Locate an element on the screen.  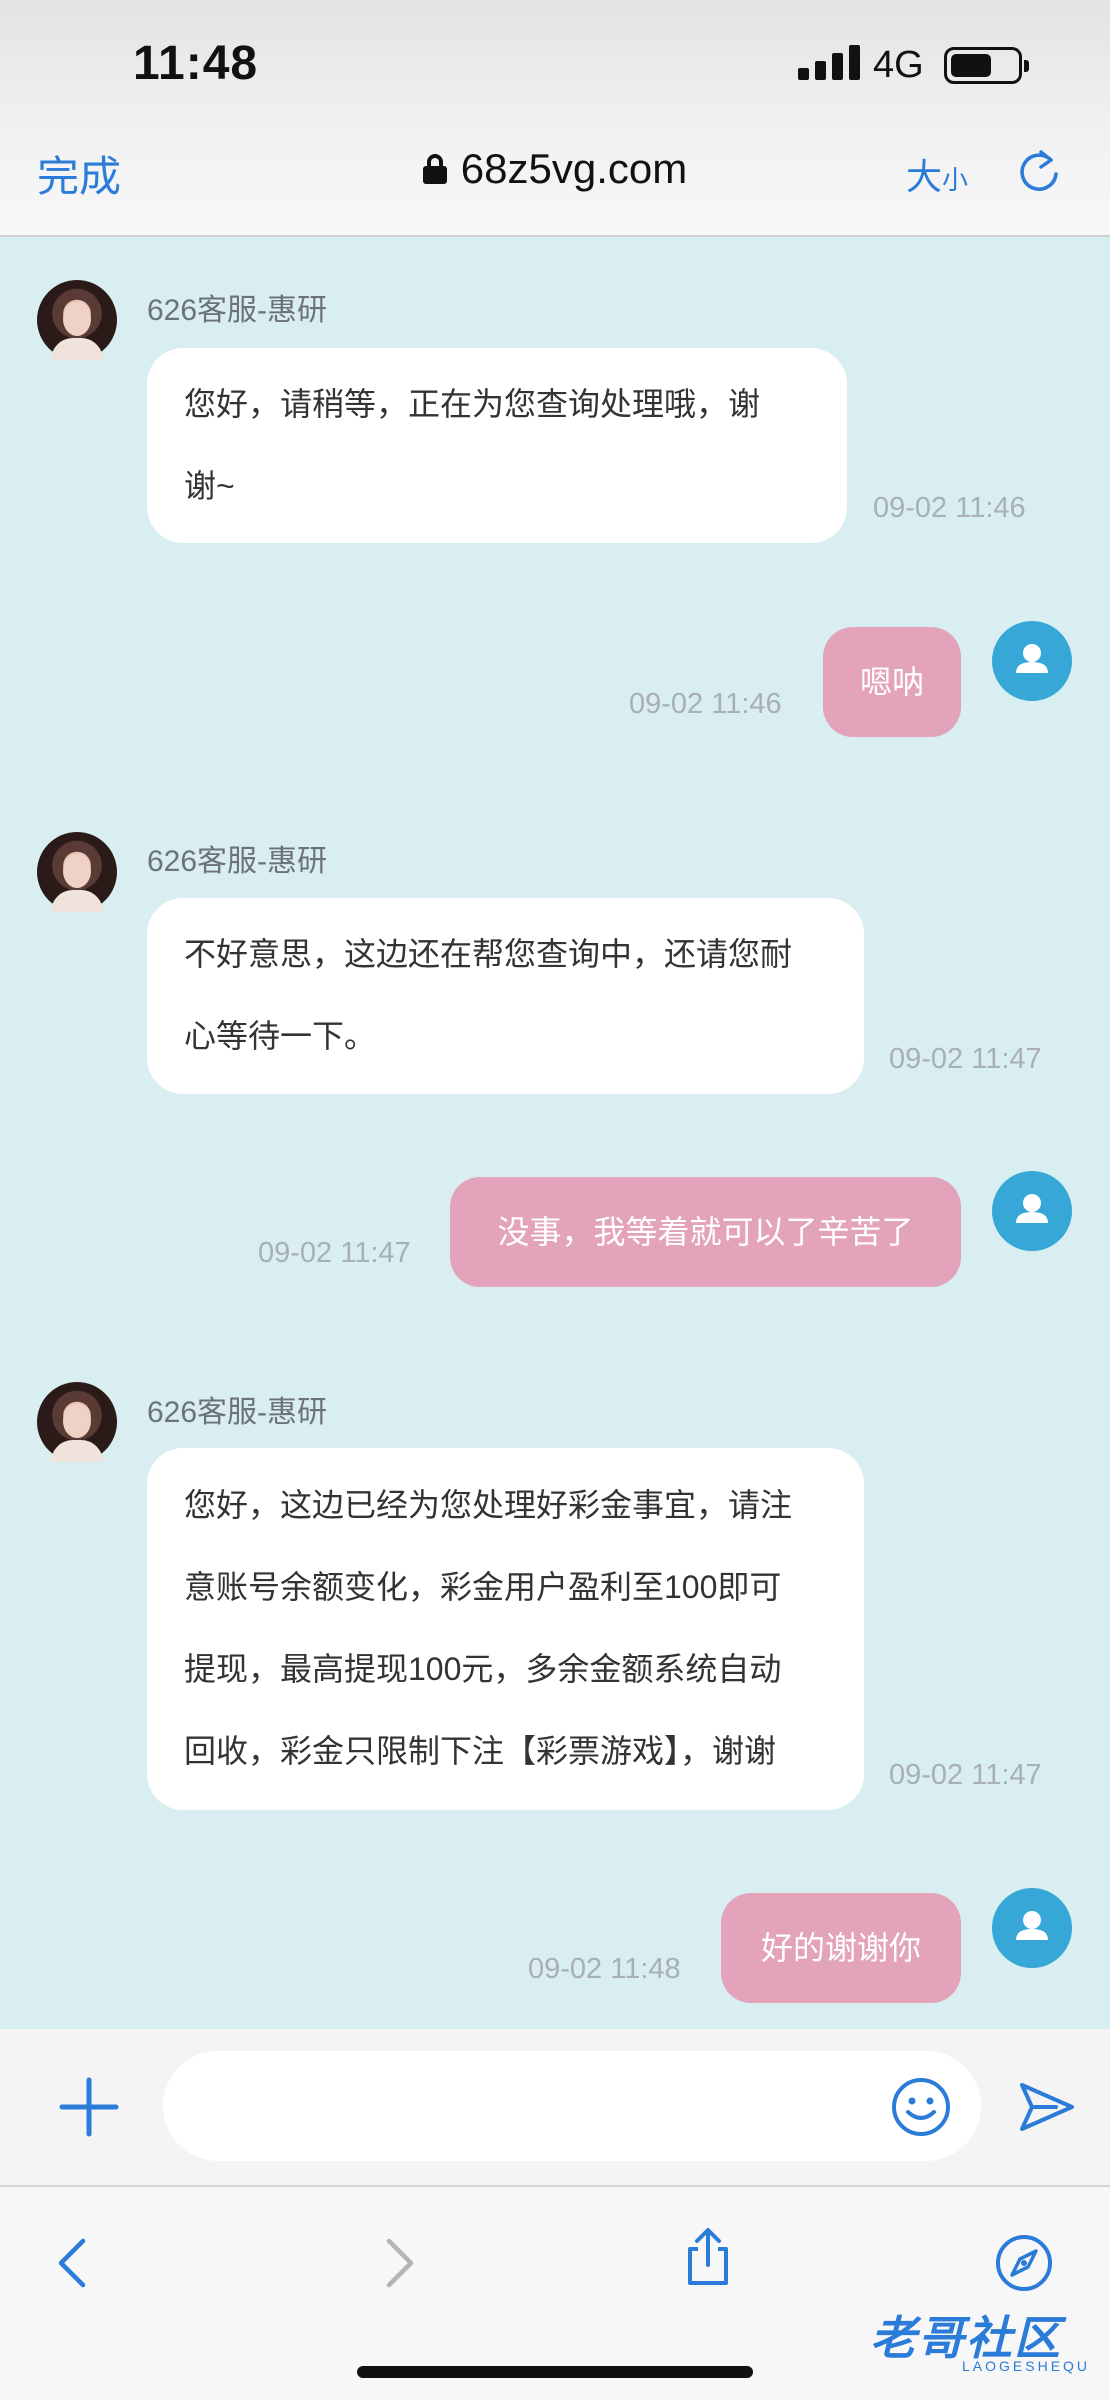
message-line: 不好意思，这边还在帮您查询中，还请您耐 is located at coordinates (488, 954).